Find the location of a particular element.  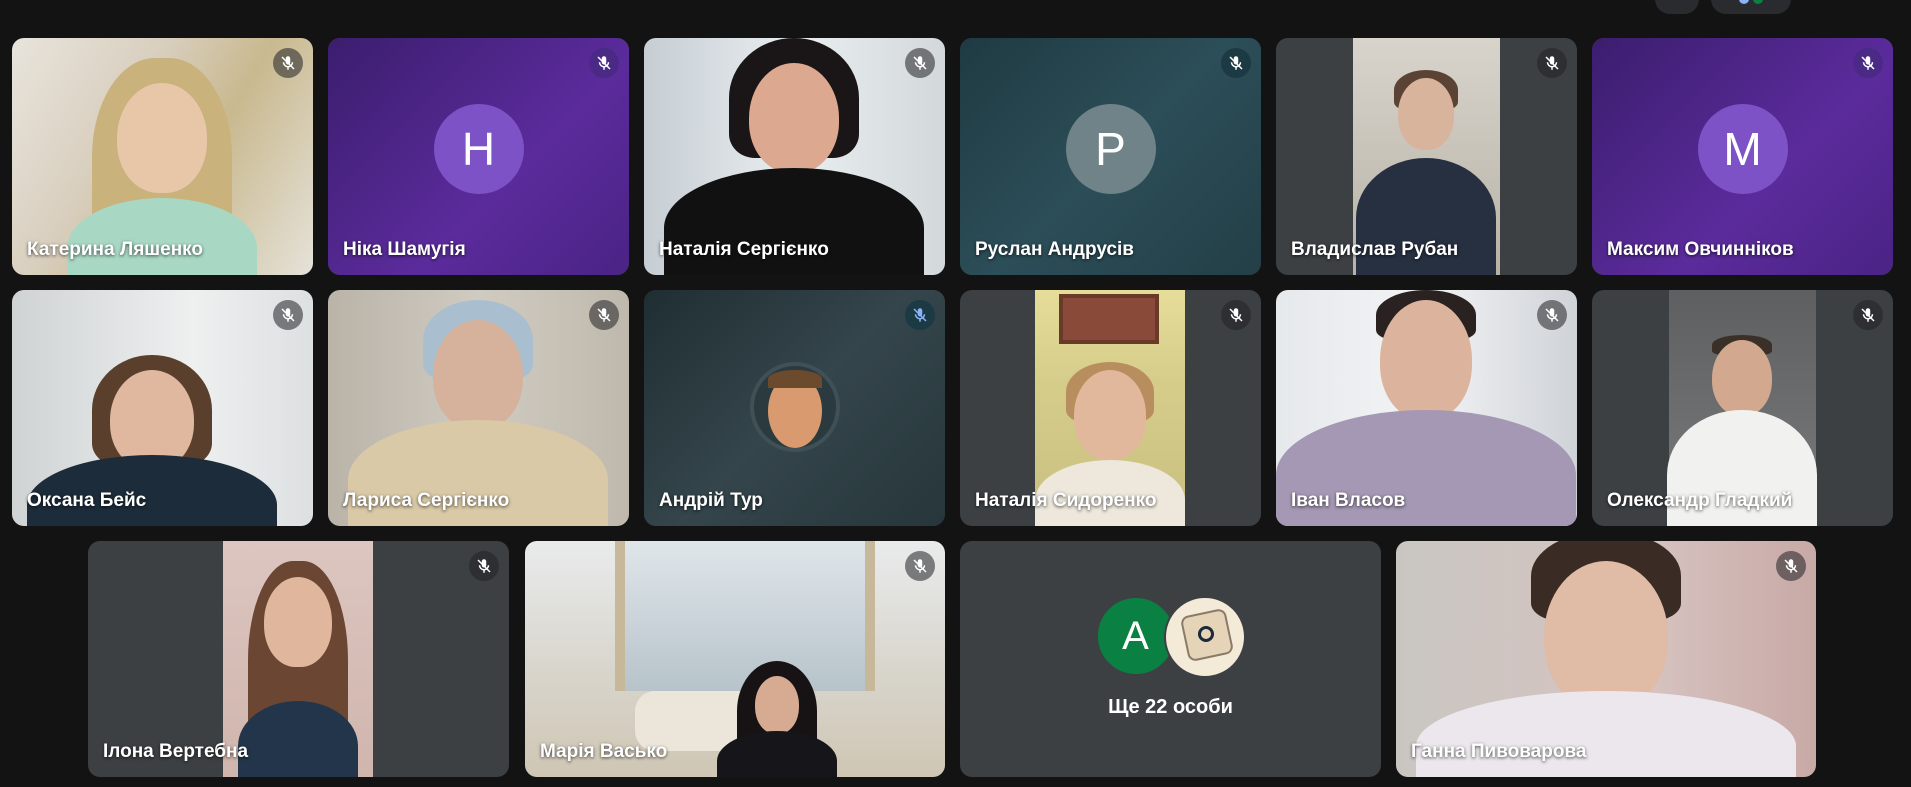

participant-tile: Н Ніка Шамугія is located at coordinates (478, 156).